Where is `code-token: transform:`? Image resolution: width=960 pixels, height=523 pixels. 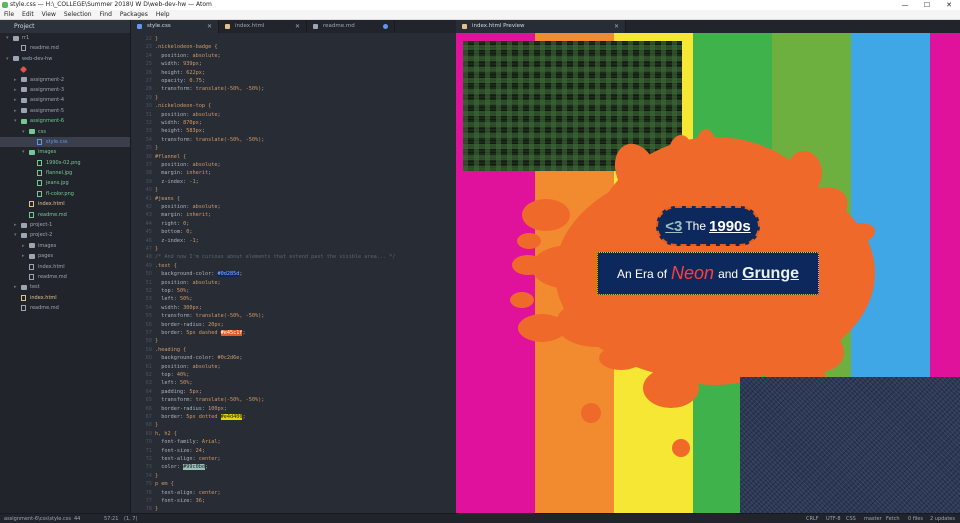 code-token: transform: is located at coordinates (175, 139).